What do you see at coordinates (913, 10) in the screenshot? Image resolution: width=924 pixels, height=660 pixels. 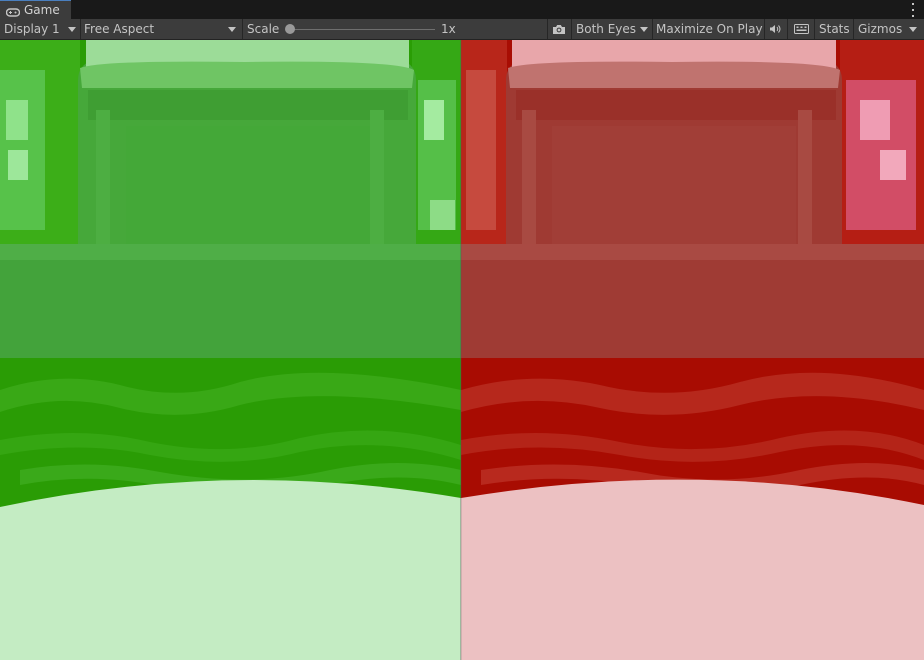 I see `kebab-menu-icon` at bounding box center [913, 10].